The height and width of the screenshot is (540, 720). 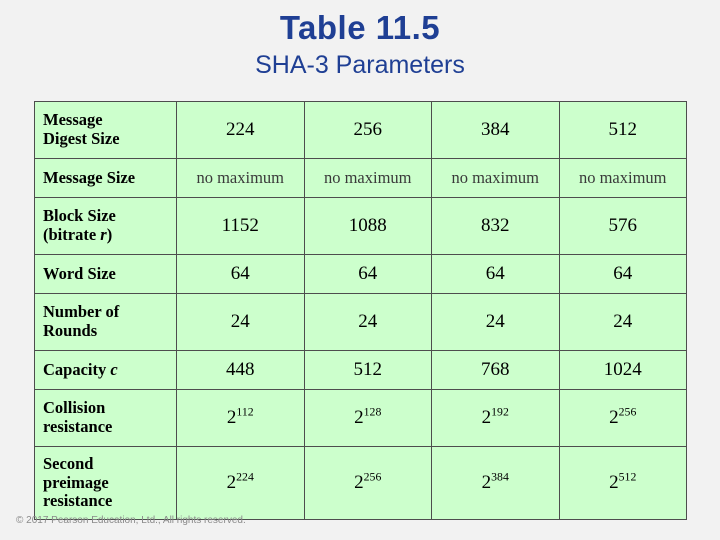 I want to click on row-header-line3: resistance, so click(x=78, y=501).